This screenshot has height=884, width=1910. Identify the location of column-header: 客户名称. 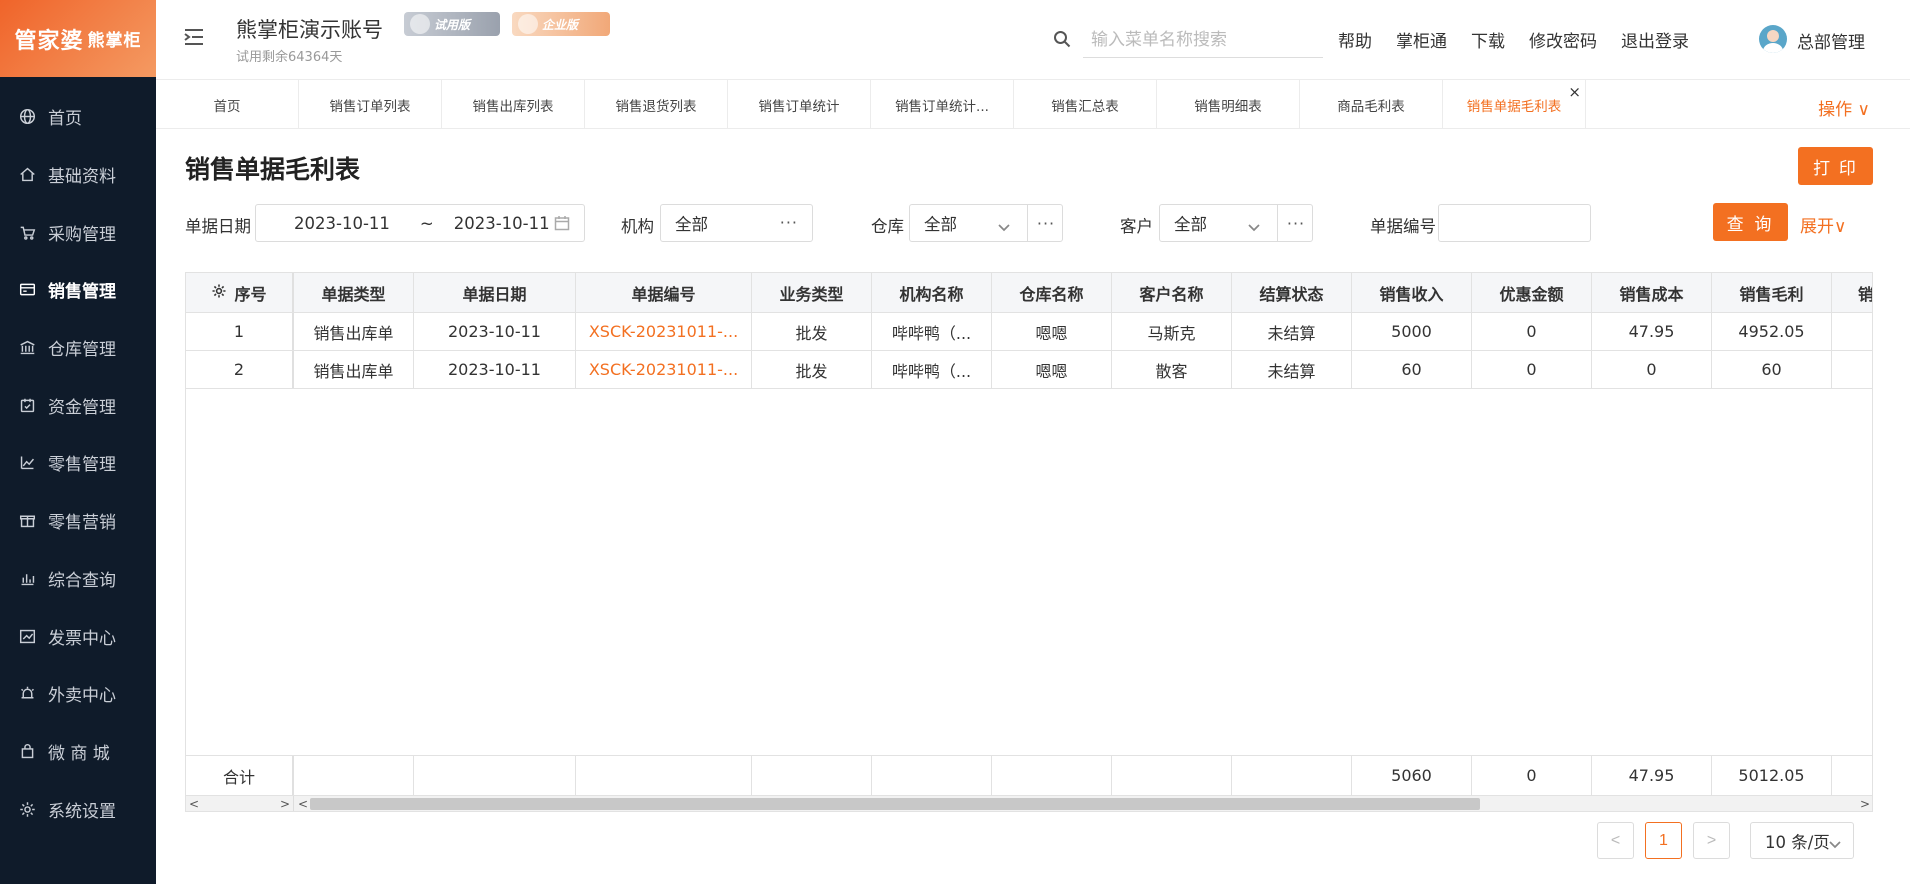
(1172, 292).